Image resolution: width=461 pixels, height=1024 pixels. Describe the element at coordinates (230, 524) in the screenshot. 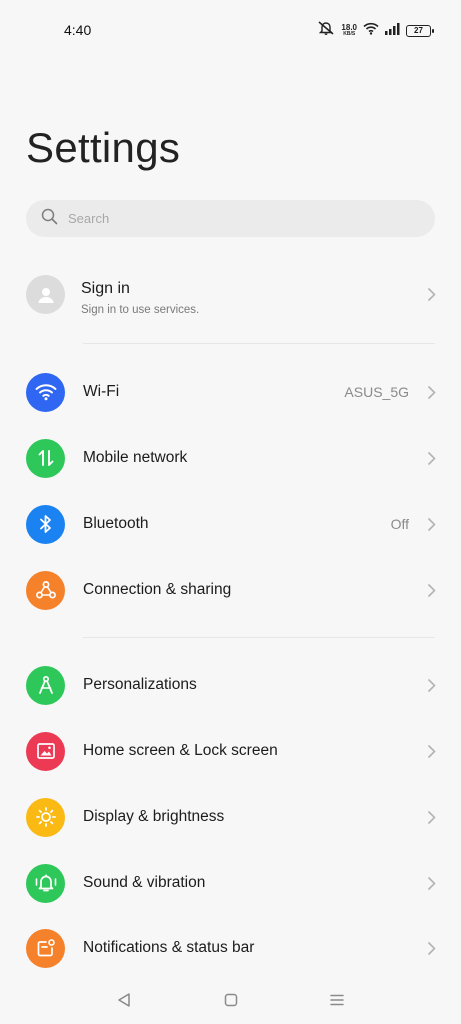

I see `settings-item-bluetooth: Bluetooth Off` at that location.